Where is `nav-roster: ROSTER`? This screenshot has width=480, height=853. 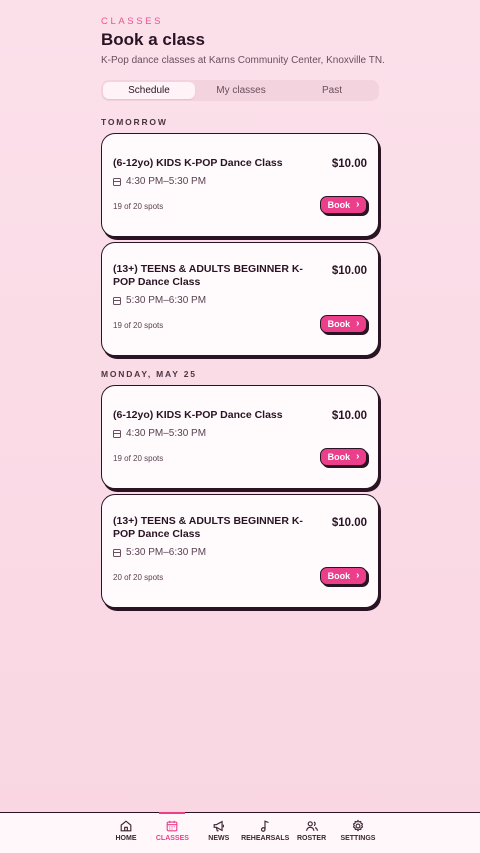
nav-roster: ROSTER is located at coordinates (312, 833).